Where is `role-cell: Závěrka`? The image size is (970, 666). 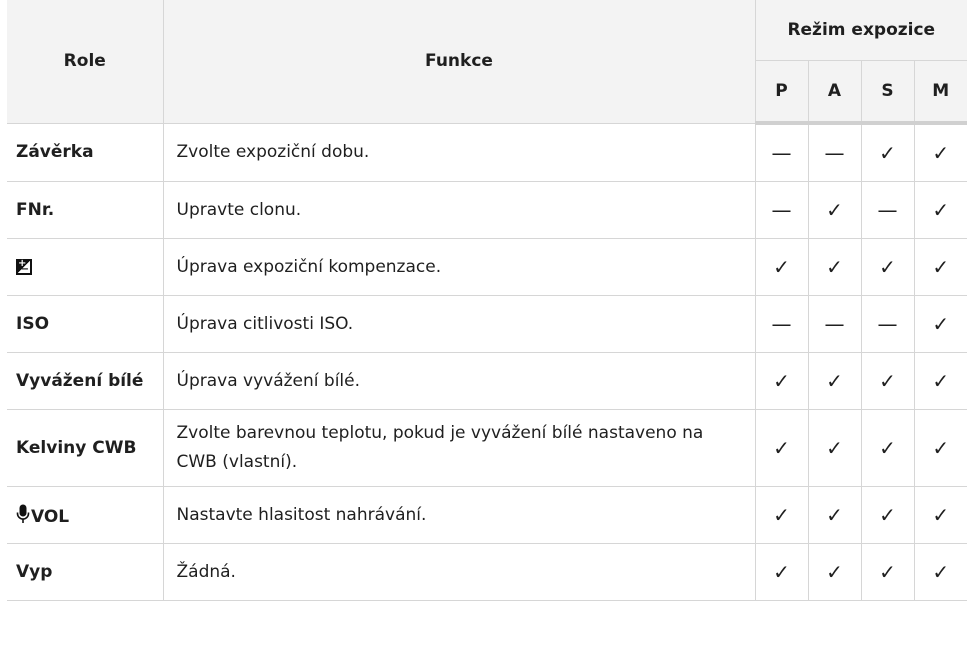 role-cell: Závěrka is located at coordinates (85, 152).